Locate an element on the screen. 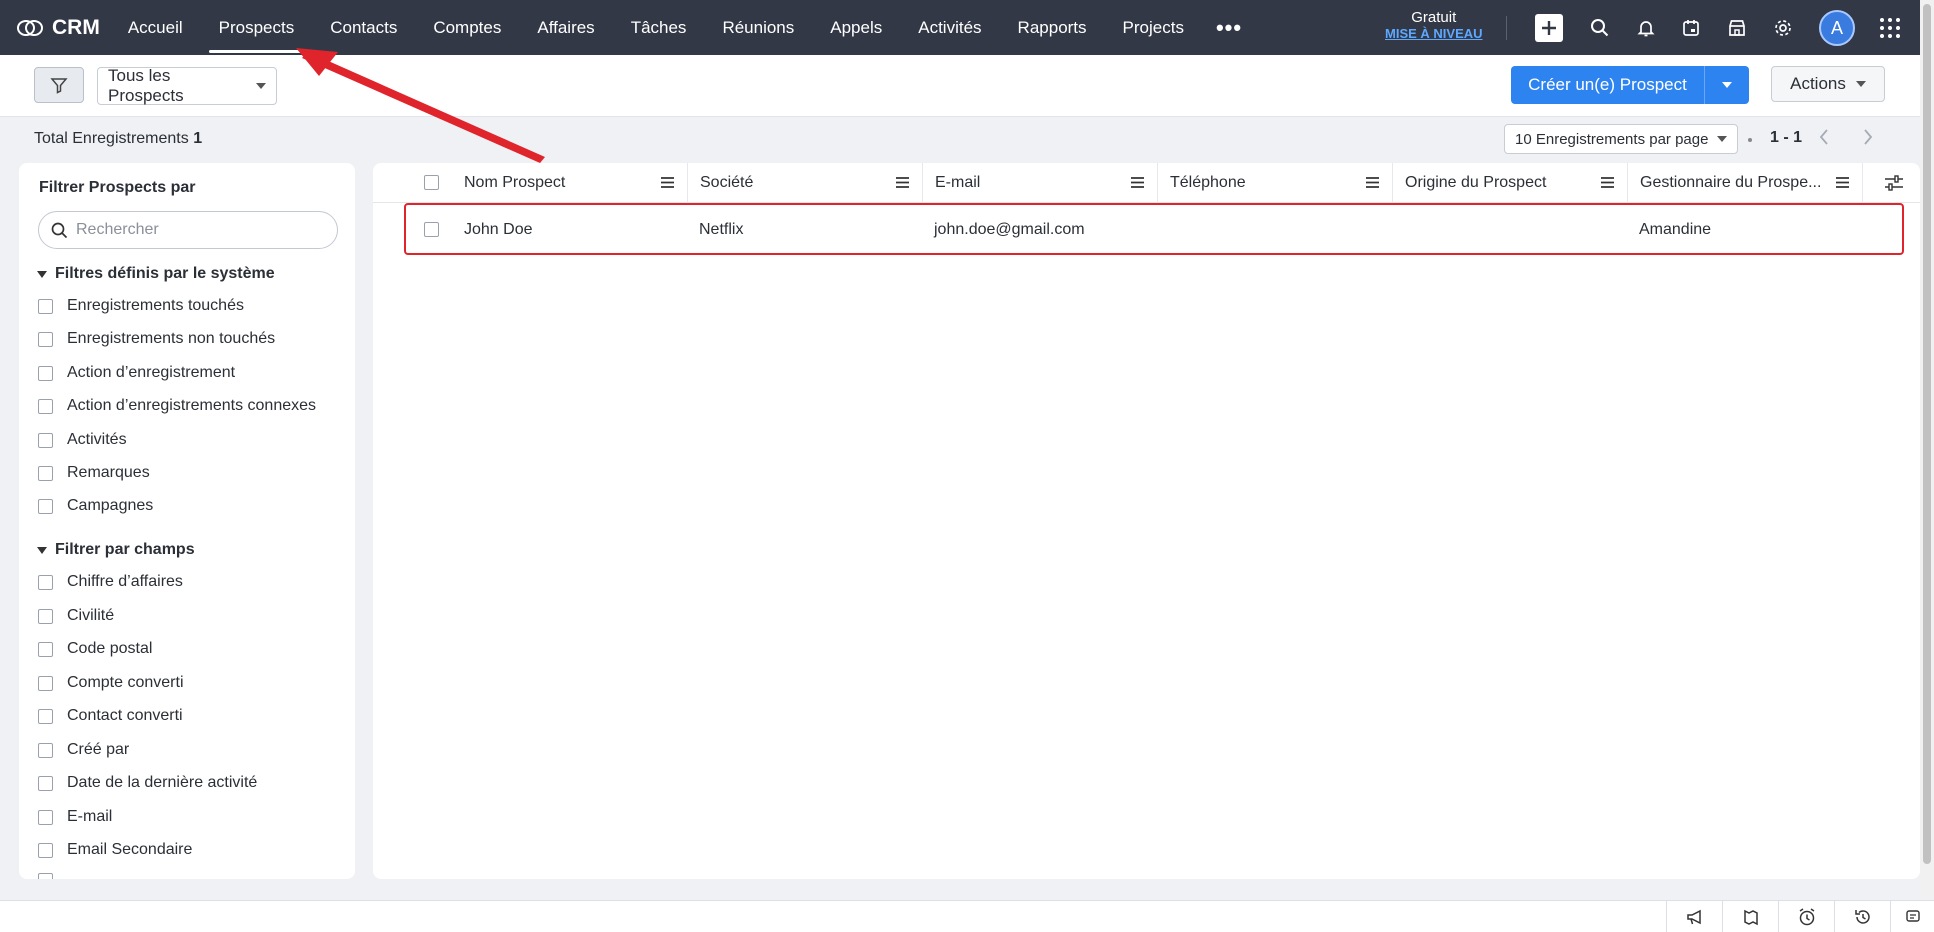 Image resolution: width=1934 pixels, height=932 pixels. tab-reunions: Réunions is located at coordinates (758, 27).